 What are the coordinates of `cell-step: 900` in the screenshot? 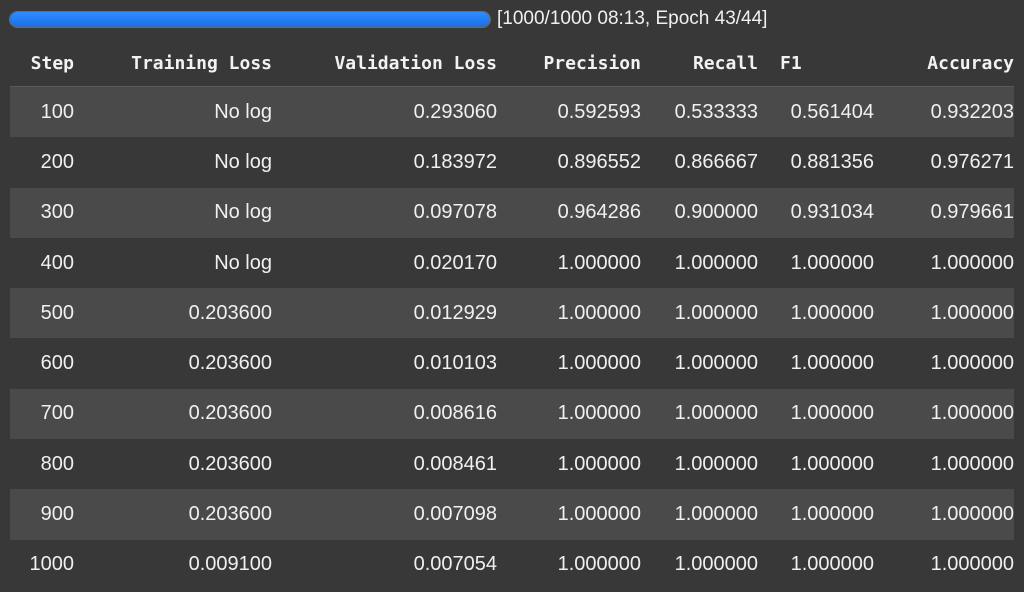 It's located at (42, 514).